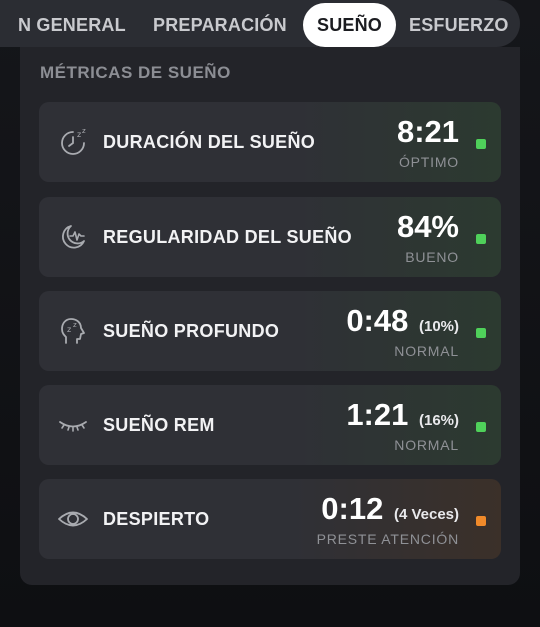 The image size is (540, 627). Describe the element at coordinates (209, 142) in the screenshot. I see `metric-label: DURACIÓN DEL SUEÑO` at that location.